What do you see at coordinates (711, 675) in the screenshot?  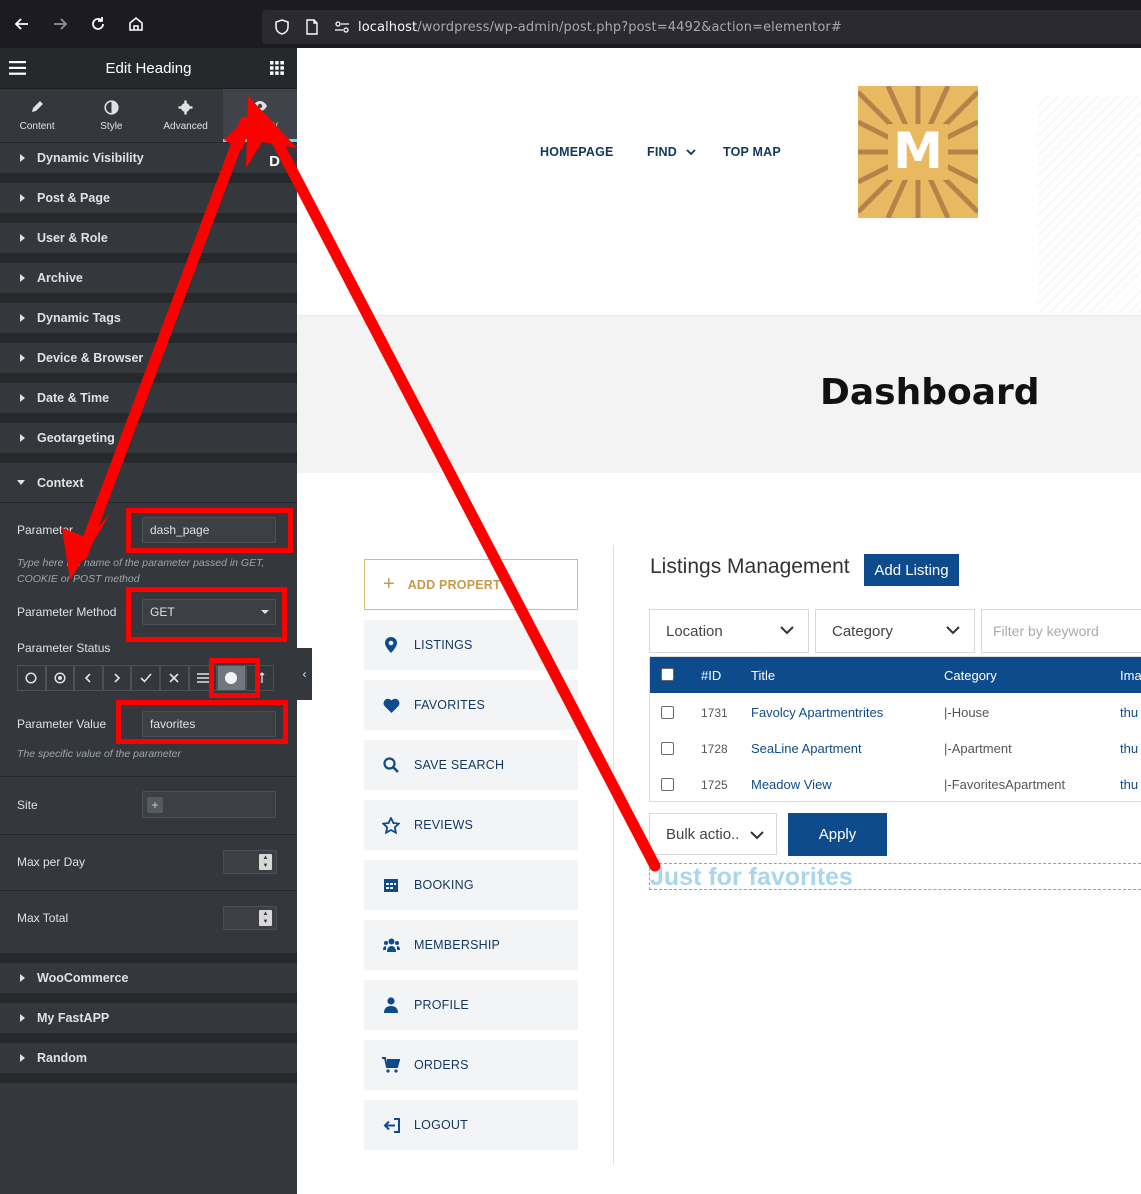 I see `column-id: #ID` at bounding box center [711, 675].